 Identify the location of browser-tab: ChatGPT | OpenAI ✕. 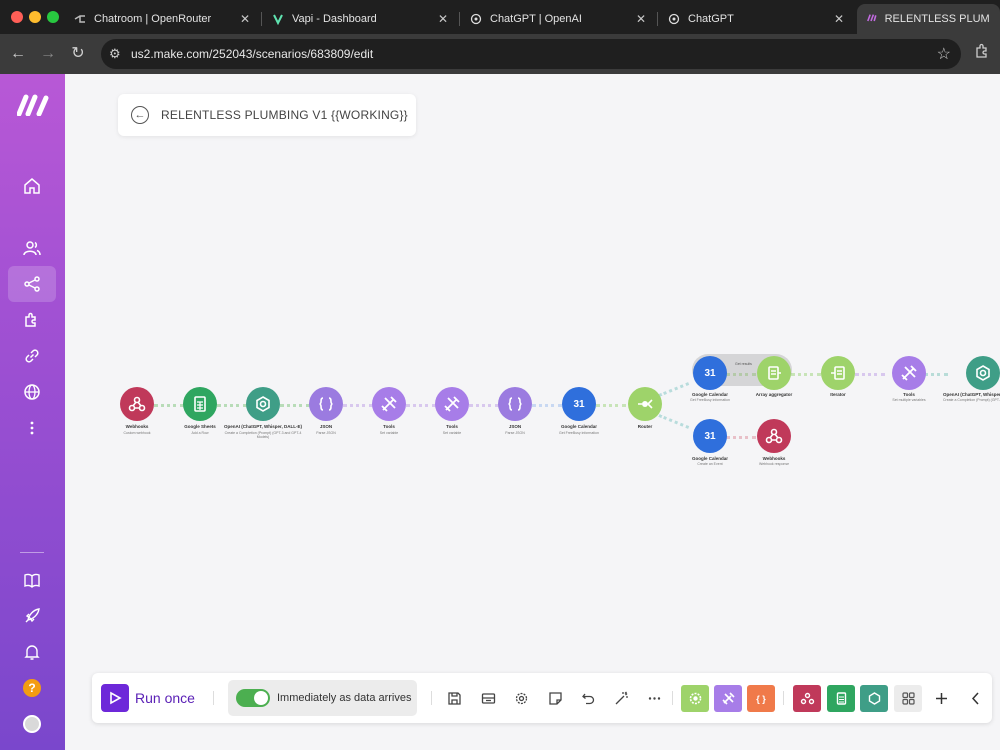
(558, 19).